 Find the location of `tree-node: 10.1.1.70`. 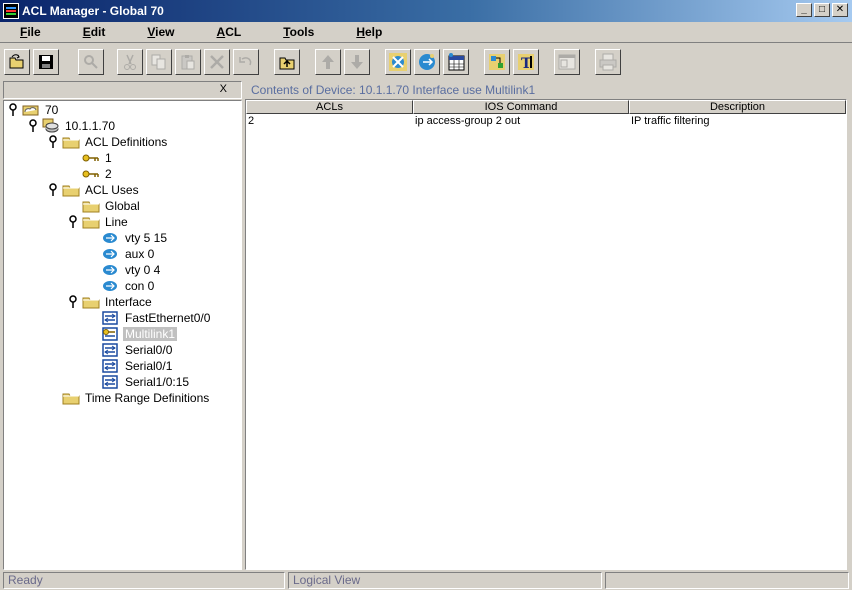

tree-node: 10.1.1.70 is located at coordinates (79, 126).